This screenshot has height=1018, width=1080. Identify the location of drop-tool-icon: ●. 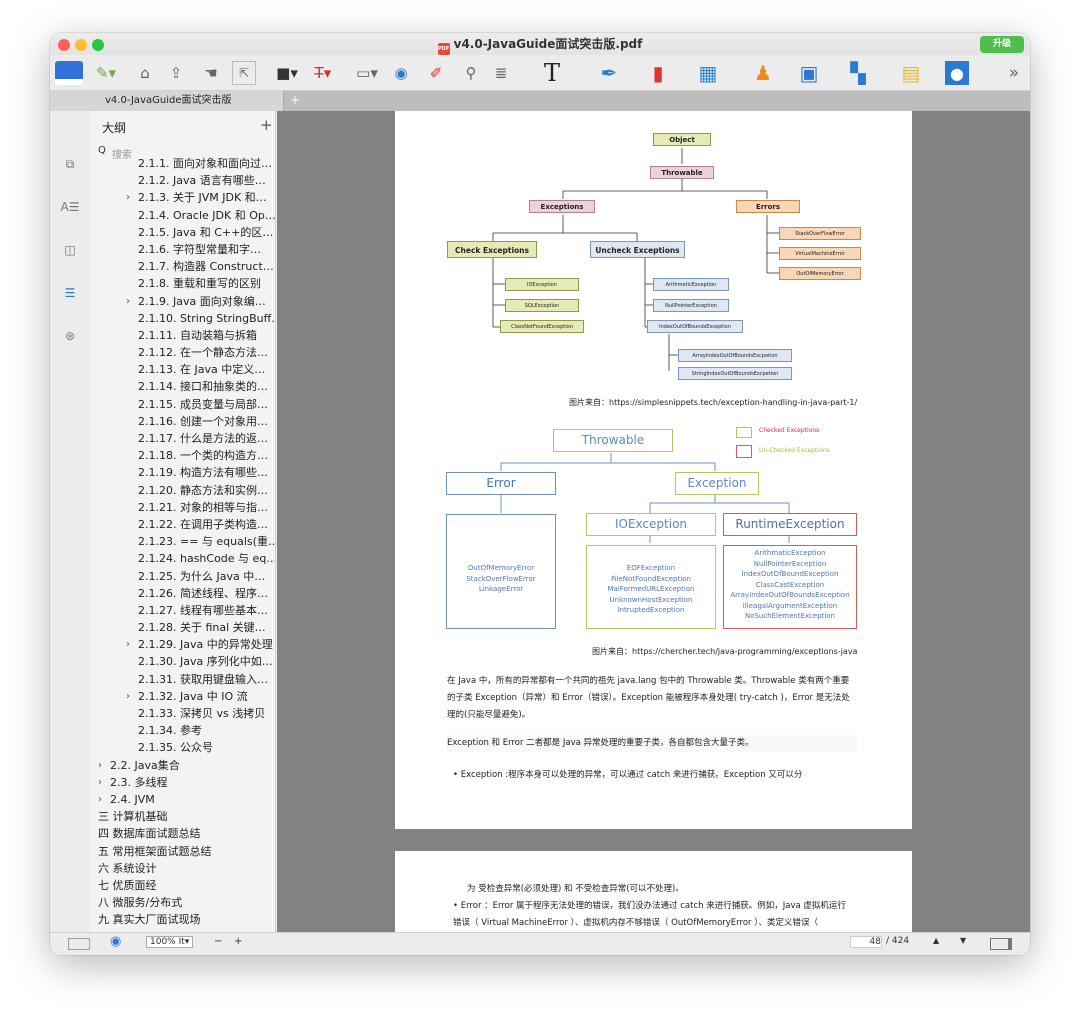
(957, 73).